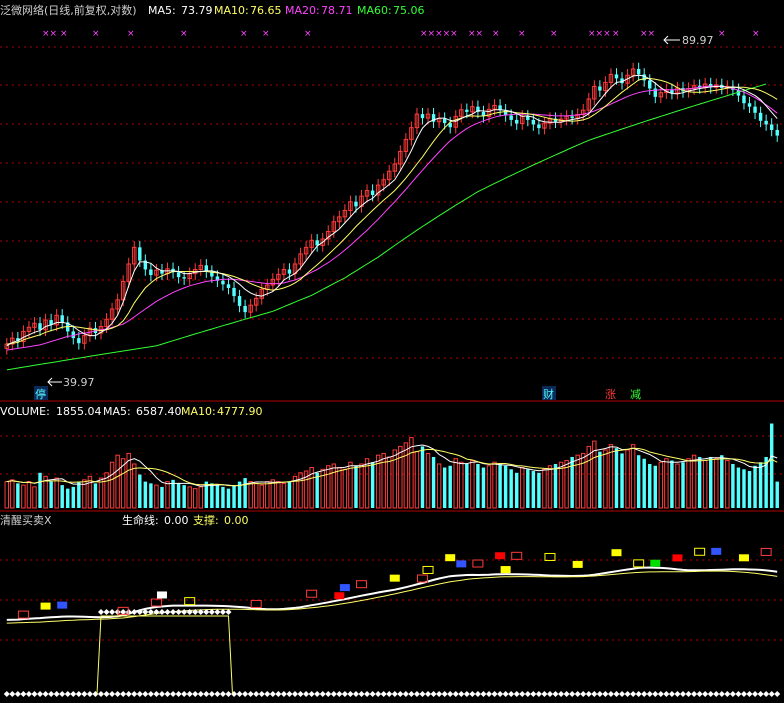  I want to click on lifeline-value: 0.00, so click(176, 520).